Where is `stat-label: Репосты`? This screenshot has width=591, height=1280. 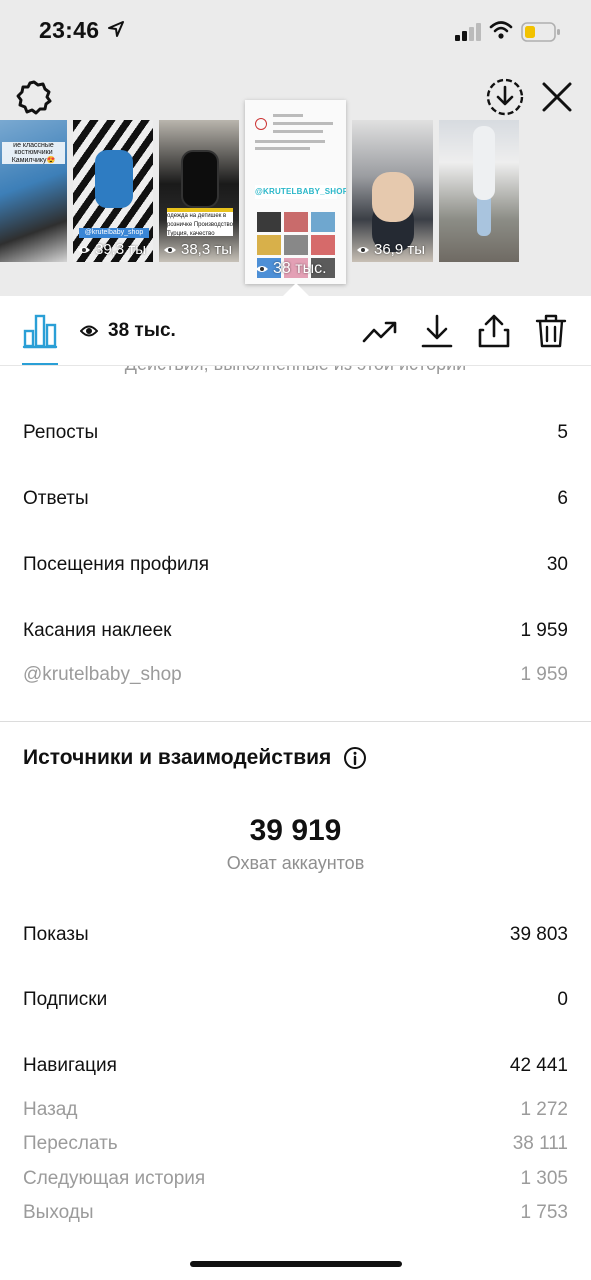 stat-label: Репосты is located at coordinates (61, 432).